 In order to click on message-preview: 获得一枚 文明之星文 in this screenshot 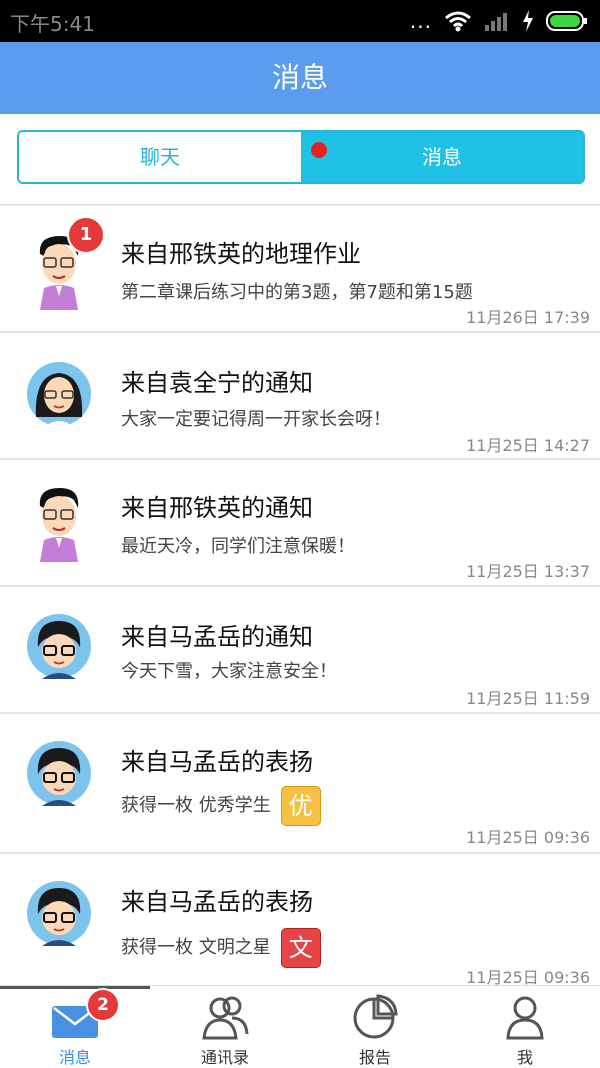, I will do `click(221, 948)`.